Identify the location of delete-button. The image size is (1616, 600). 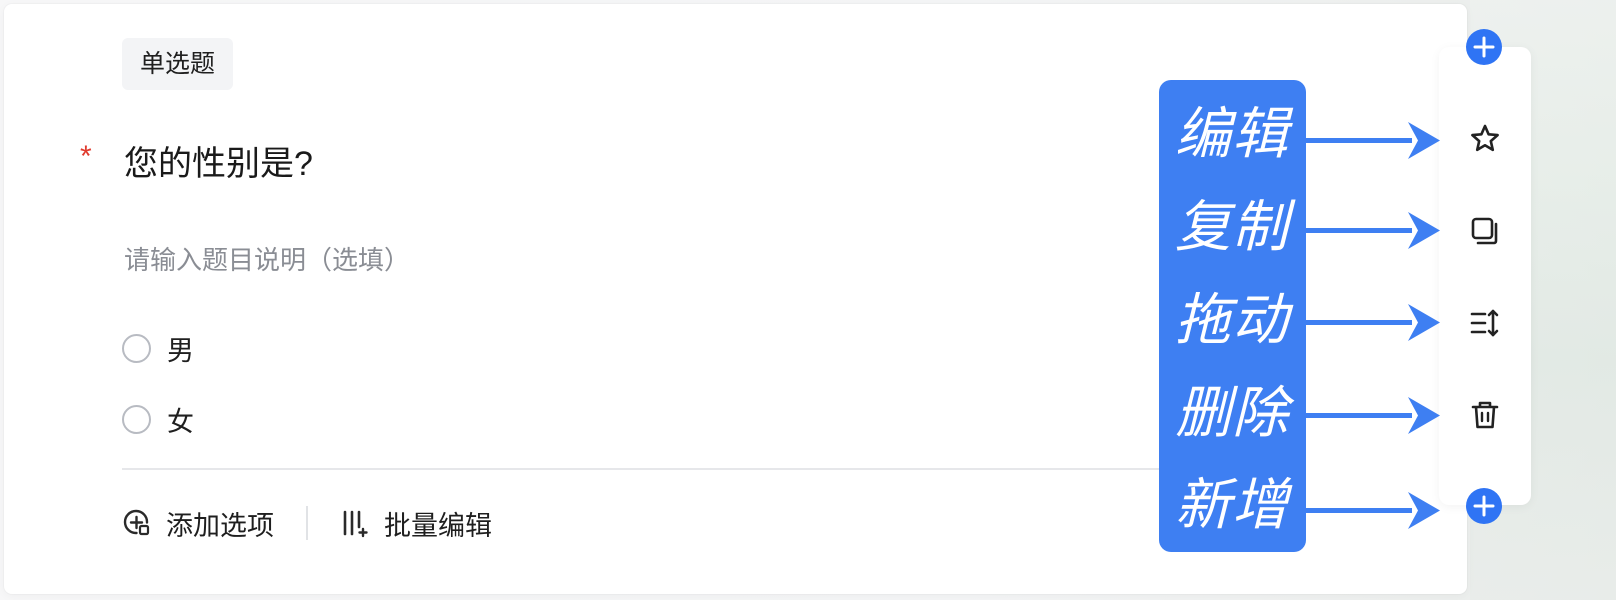
(1485, 415).